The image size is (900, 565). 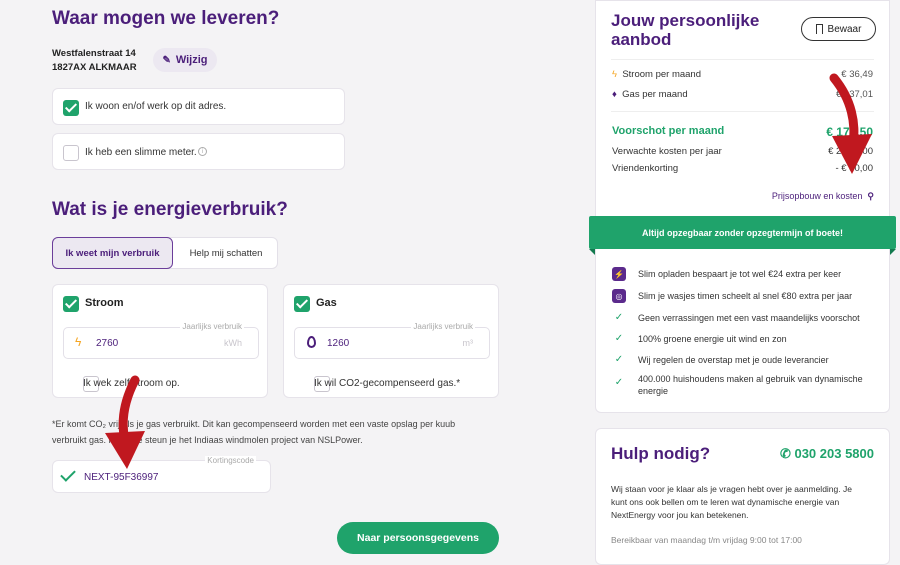 What do you see at coordinates (71, 152) in the screenshot?
I see `smart-meter-checkbox` at bounding box center [71, 152].